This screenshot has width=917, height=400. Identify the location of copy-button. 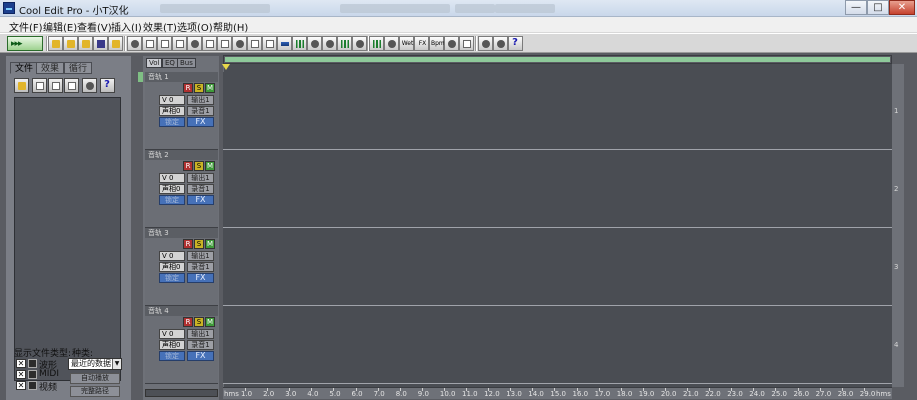
(164, 43).